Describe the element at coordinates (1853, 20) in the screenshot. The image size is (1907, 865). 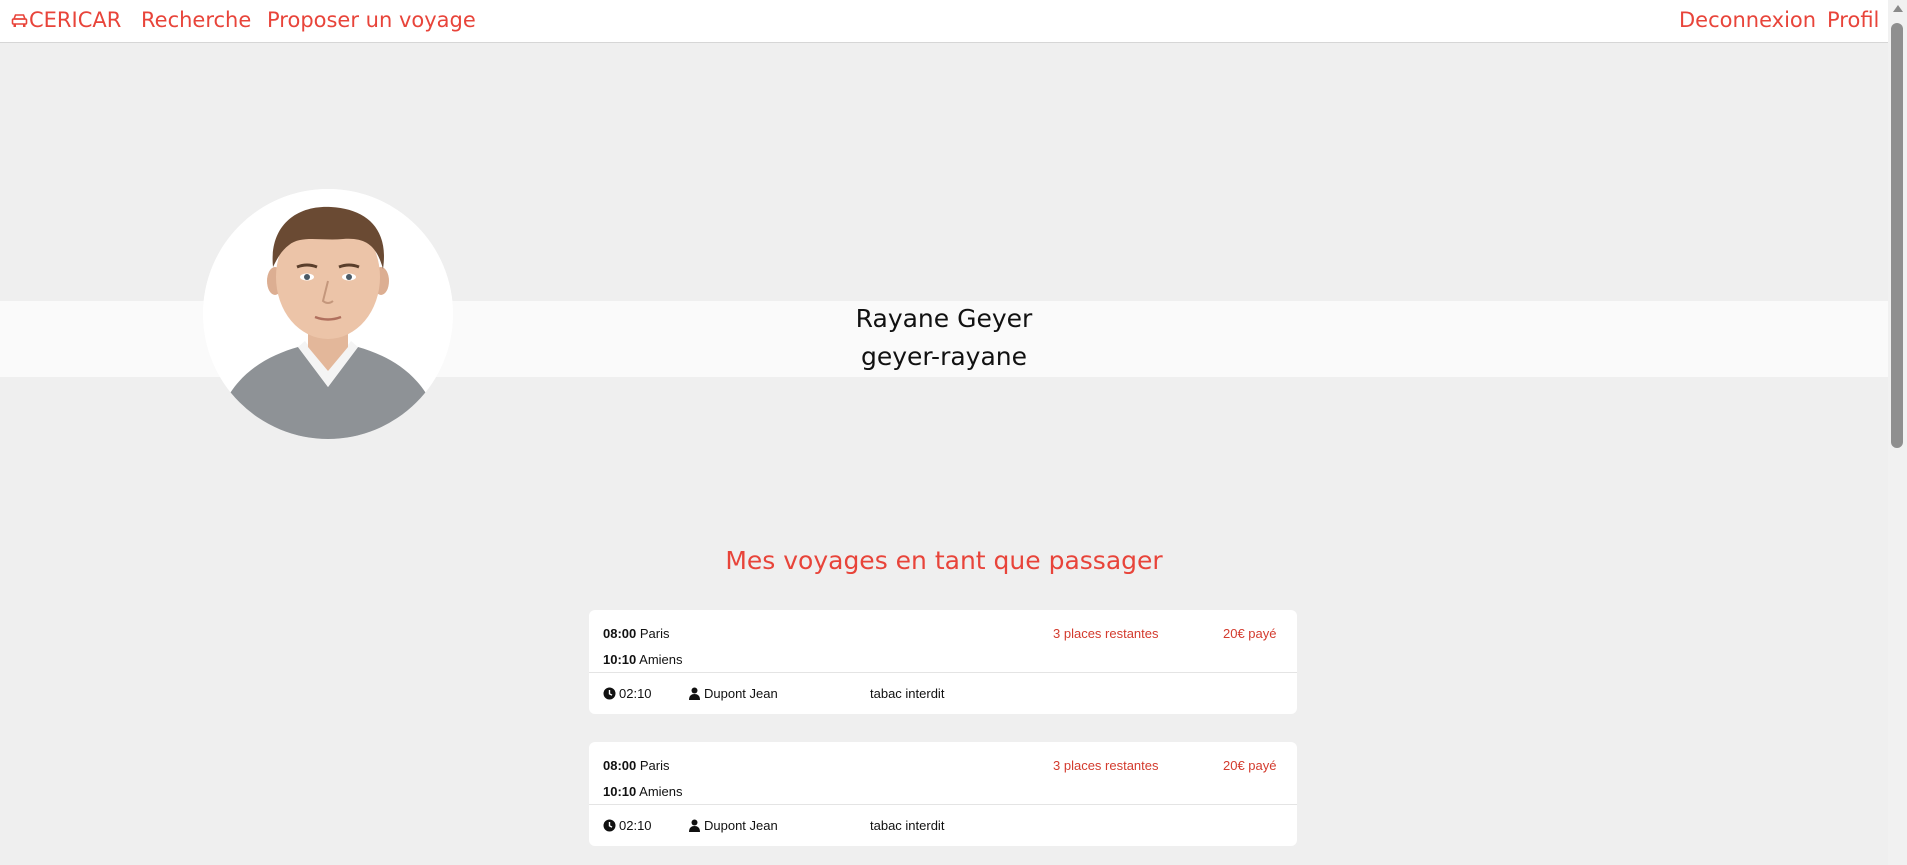
I see `nav-profile-link: Profil` at that location.